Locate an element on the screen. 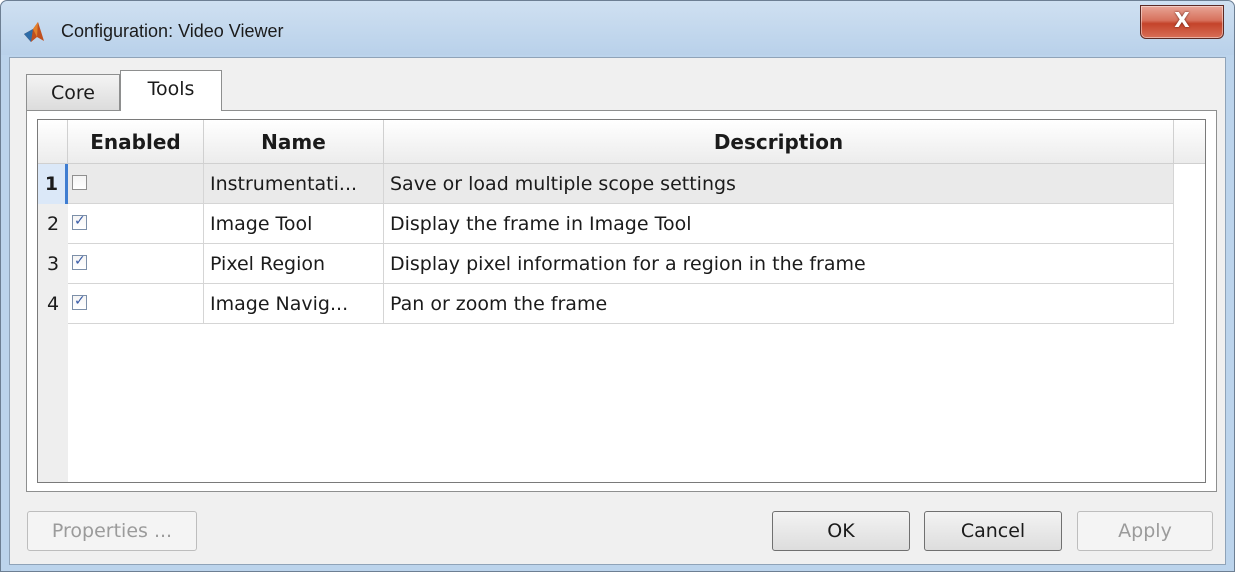 The image size is (1235, 572). tab-tools: Tools is located at coordinates (171, 90).